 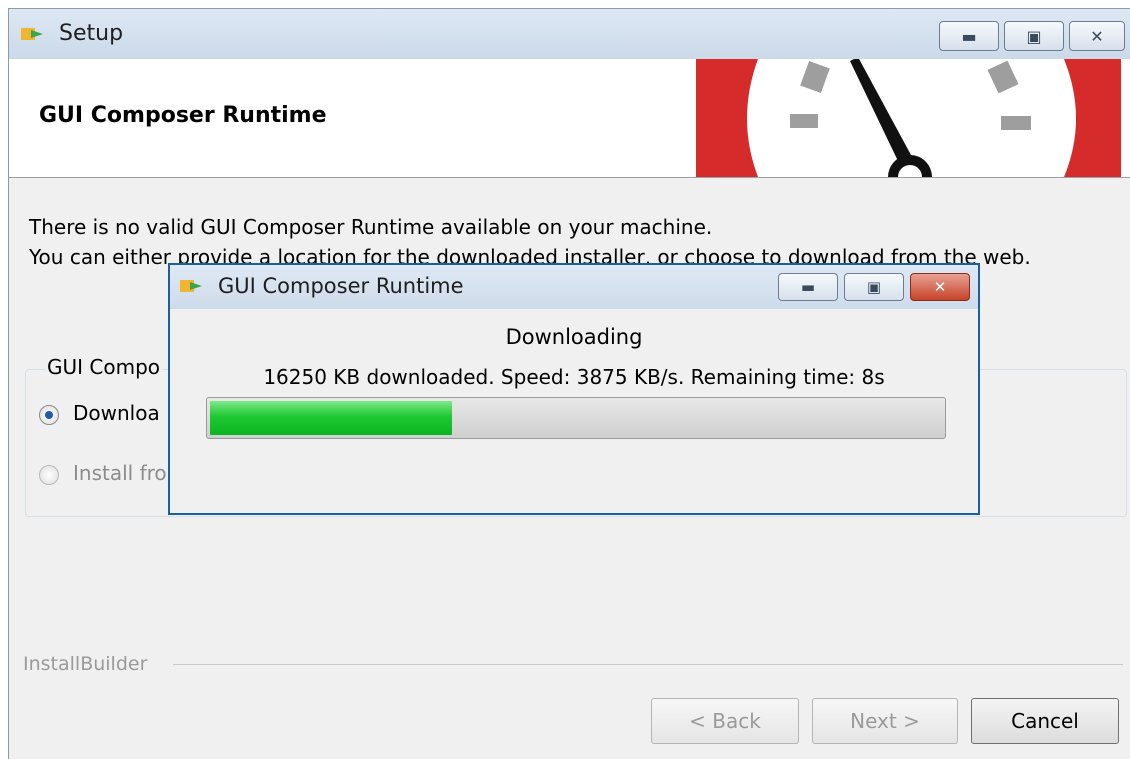 What do you see at coordinates (104, 367) in the screenshot?
I see `group-label: GUI Compo` at bounding box center [104, 367].